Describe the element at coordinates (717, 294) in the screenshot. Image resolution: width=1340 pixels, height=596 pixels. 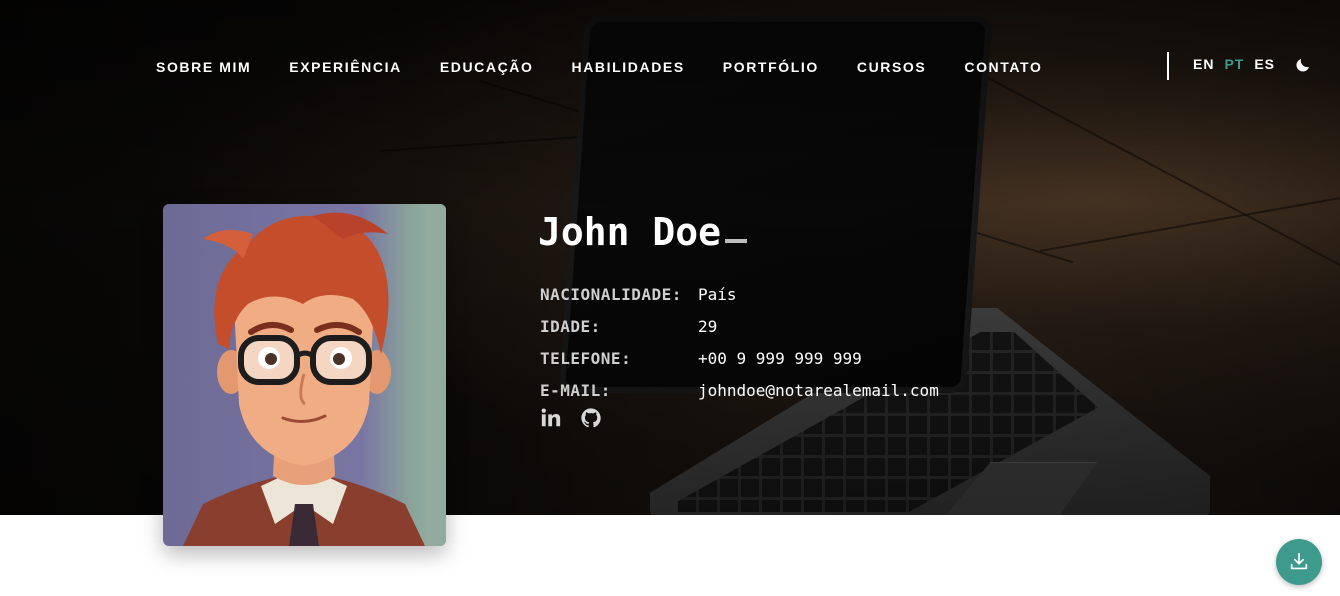
I see `info-value: País` at that location.